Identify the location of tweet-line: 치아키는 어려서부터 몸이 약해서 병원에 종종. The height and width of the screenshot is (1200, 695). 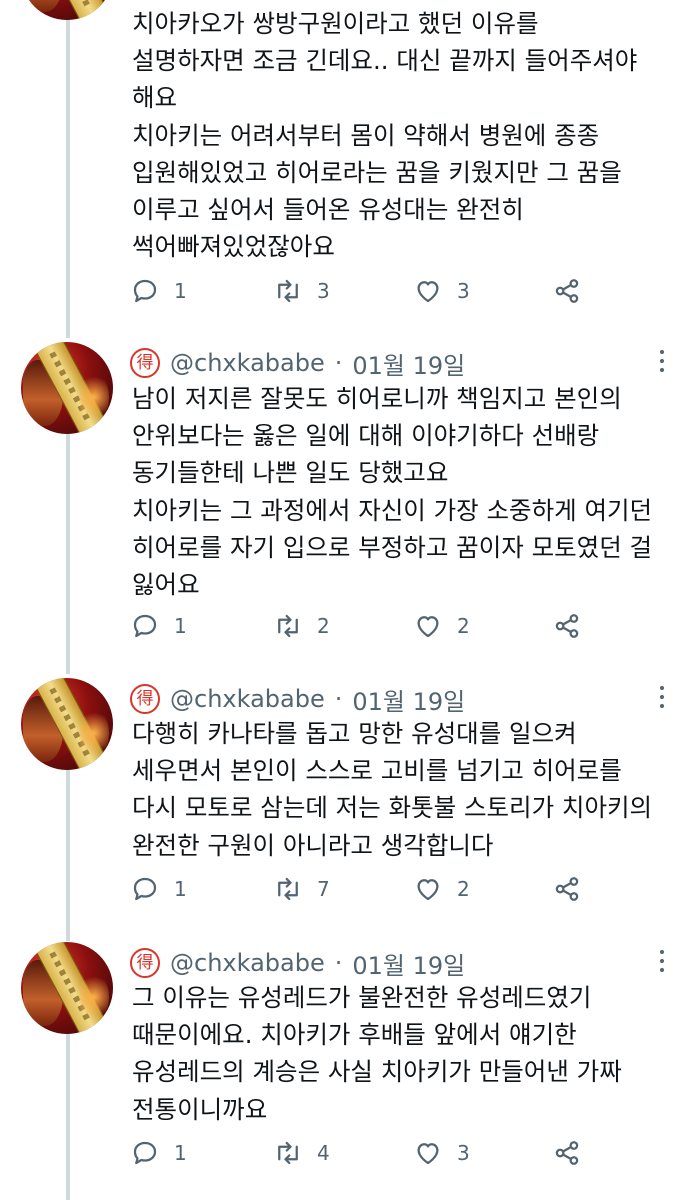
(366, 135).